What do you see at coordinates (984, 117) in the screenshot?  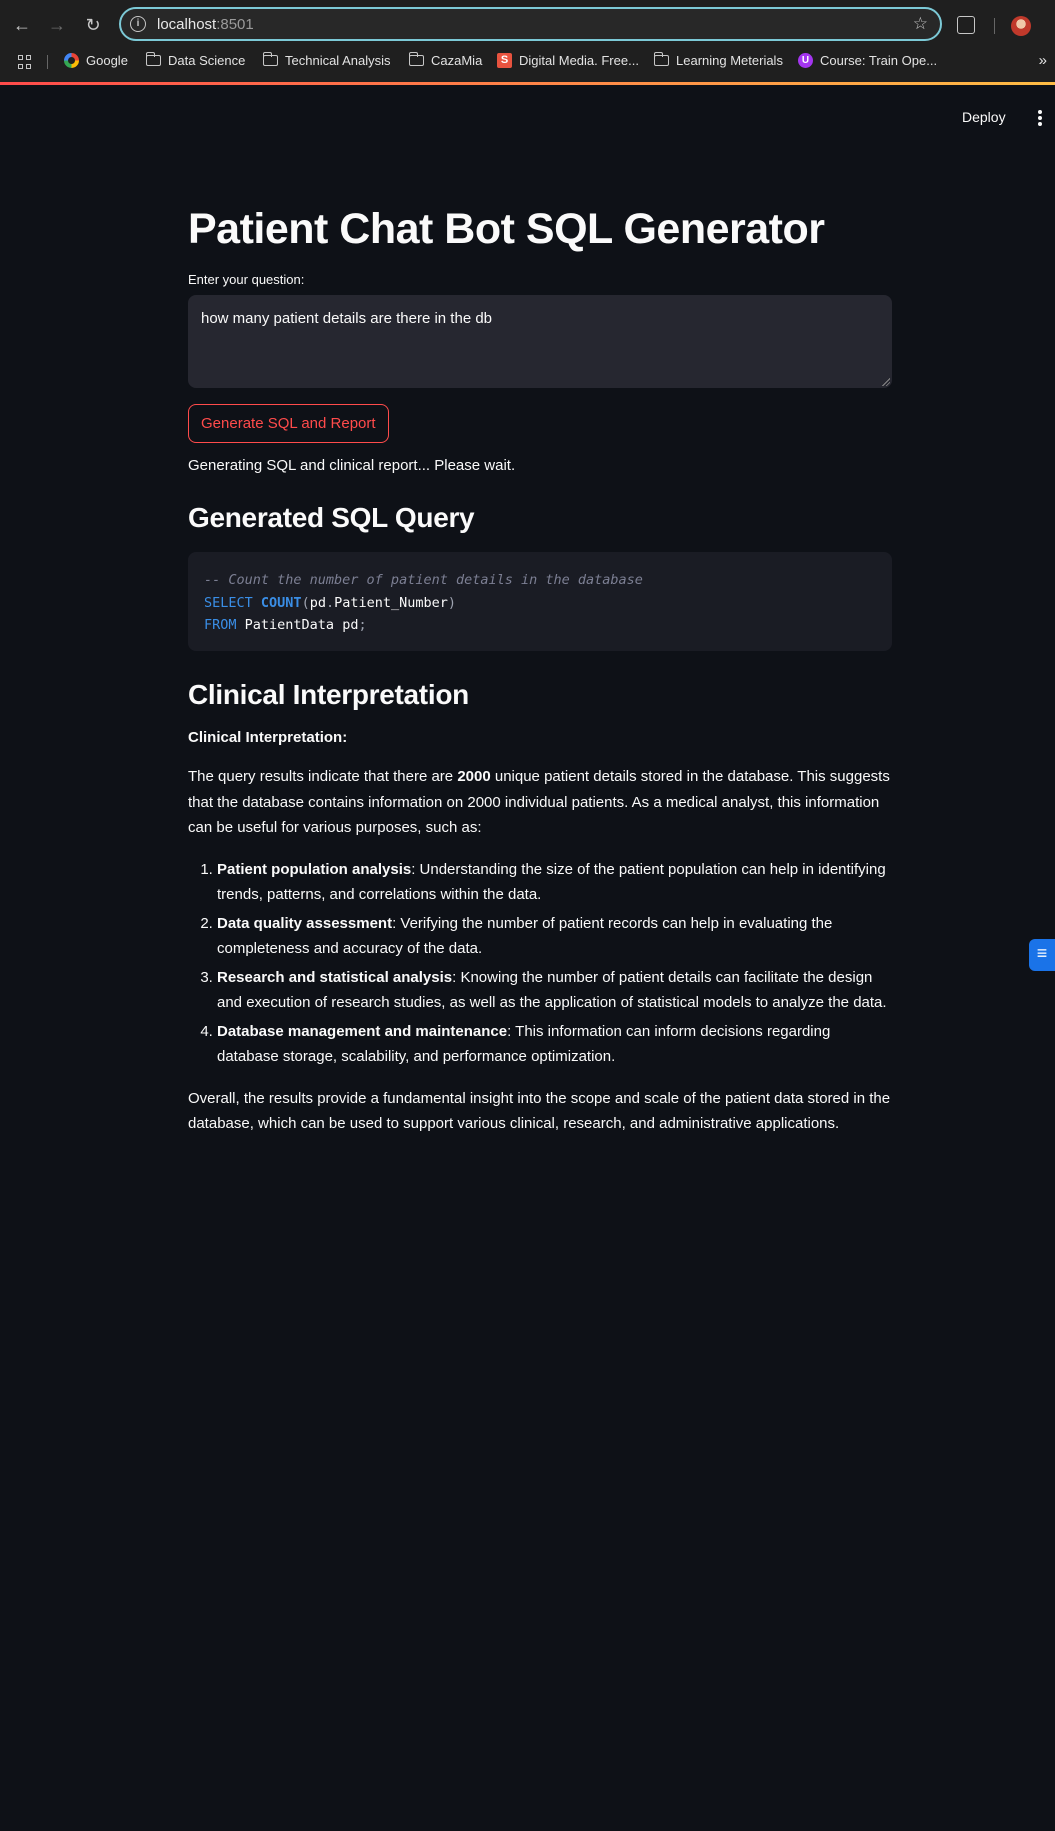 I see `deploy-button: Deploy` at bounding box center [984, 117].